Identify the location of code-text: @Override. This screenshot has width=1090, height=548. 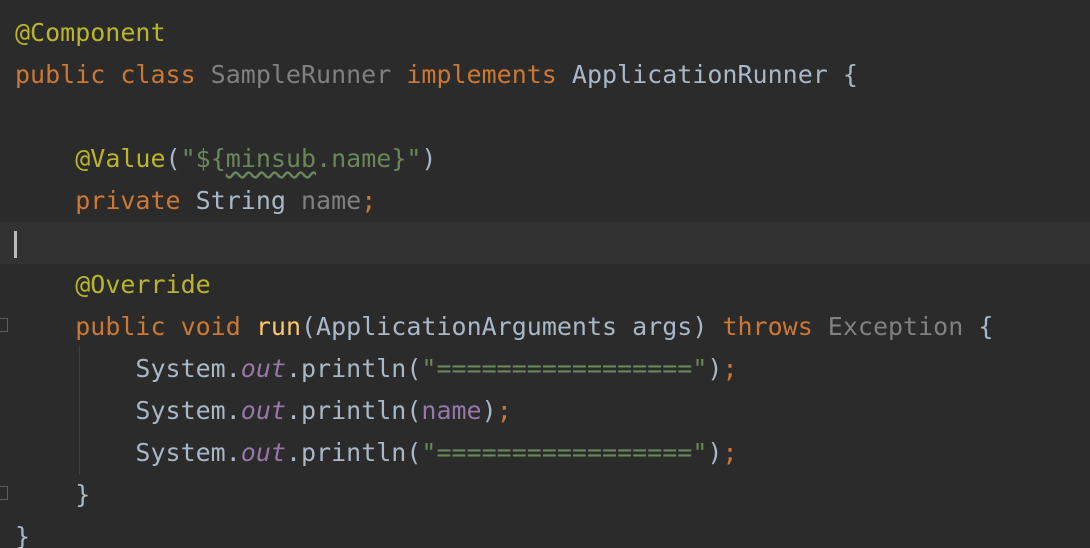
(113, 285).